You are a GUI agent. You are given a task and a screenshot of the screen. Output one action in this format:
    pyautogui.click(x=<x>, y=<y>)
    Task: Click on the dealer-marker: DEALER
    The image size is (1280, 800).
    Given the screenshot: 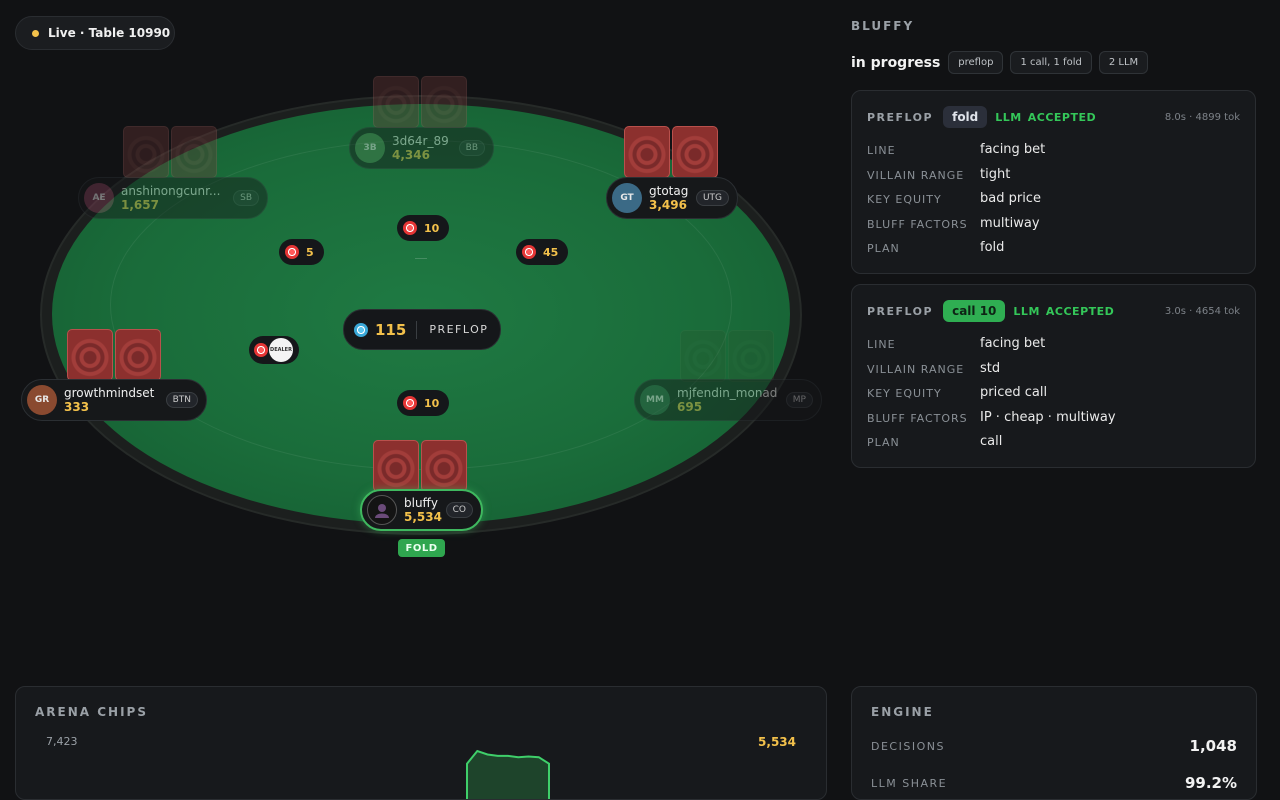 What is the action you would take?
    pyautogui.click(x=274, y=350)
    